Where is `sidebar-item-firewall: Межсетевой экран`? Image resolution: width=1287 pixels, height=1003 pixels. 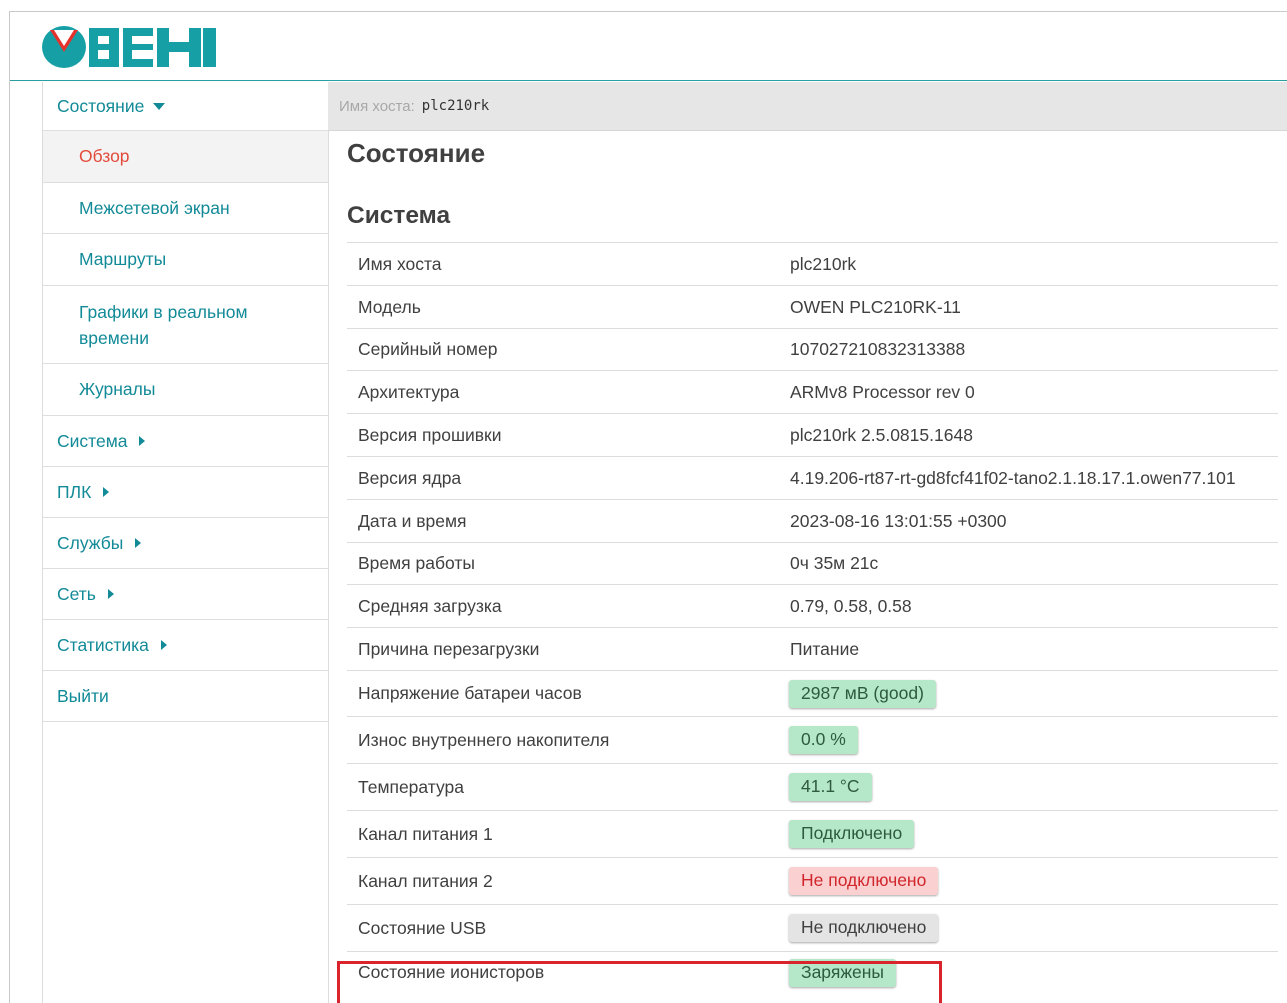
sidebar-item-firewall: Межсетевой экран is located at coordinates (185, 208).